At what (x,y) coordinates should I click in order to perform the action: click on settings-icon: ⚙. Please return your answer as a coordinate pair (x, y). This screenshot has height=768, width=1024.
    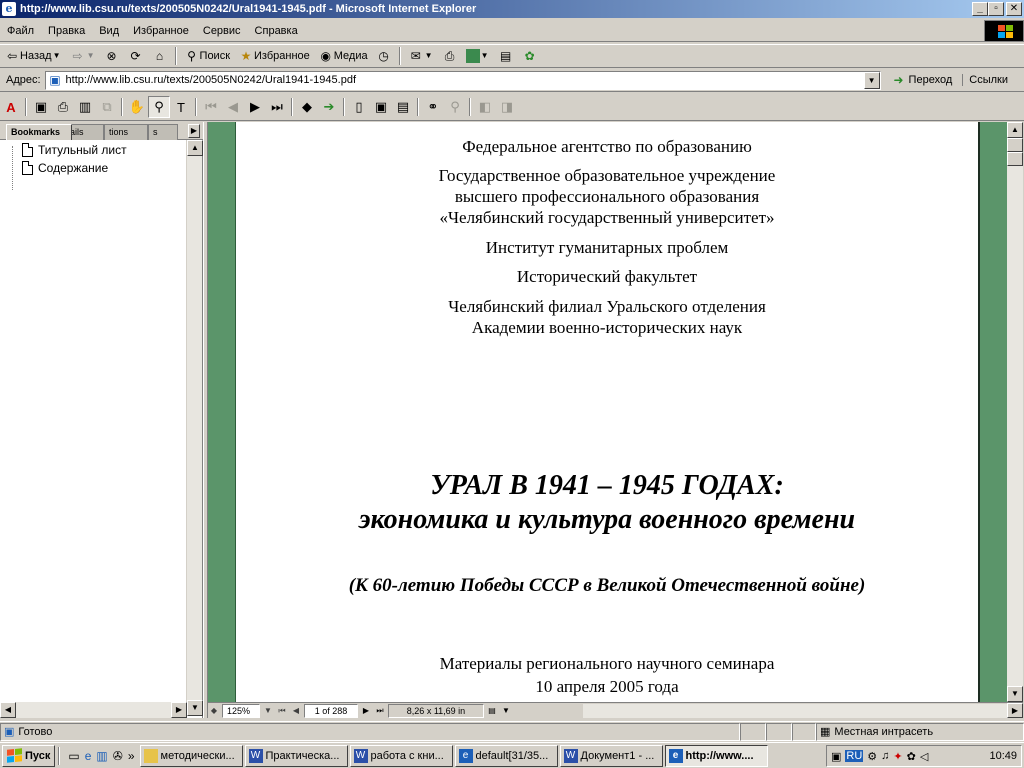
    Looking at the image, I should click on (872, 756).